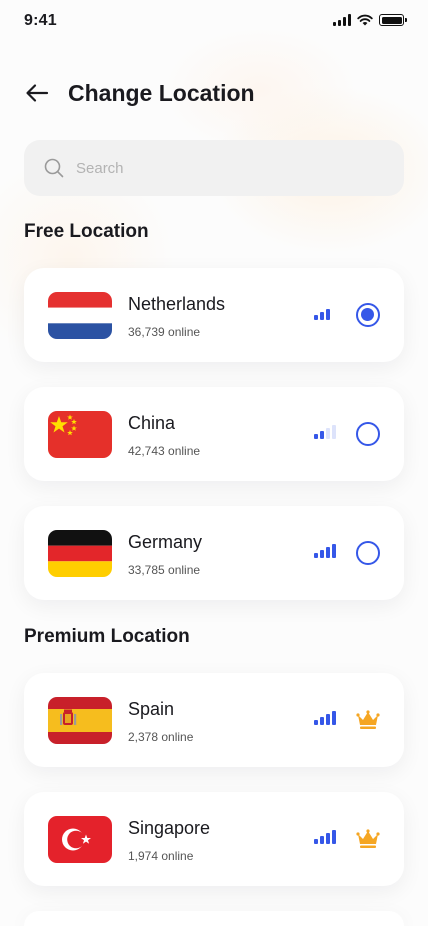 The width and height of the screenshot is (428, 926). I want to click on country-name: Singapore, so click(169, 828).